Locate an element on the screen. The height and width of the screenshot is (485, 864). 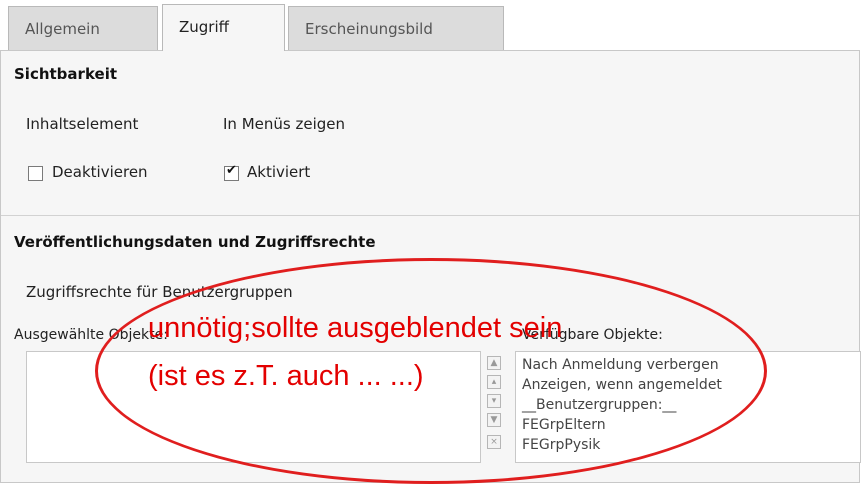
aktiviert-label: Aktiviert is located at coordinates (279, 172).